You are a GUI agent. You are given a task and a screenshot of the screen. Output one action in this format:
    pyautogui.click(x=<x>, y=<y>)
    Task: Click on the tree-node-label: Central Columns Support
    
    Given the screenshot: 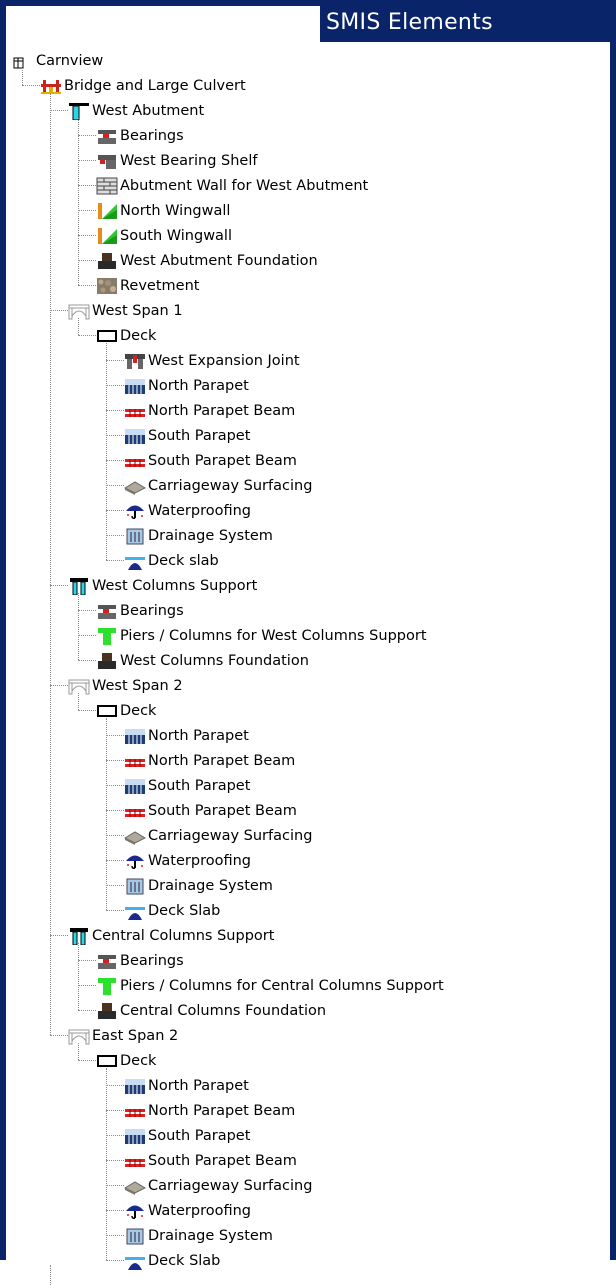 What is the action you would take?
    pyautogui.click(x=183, y=935)
    